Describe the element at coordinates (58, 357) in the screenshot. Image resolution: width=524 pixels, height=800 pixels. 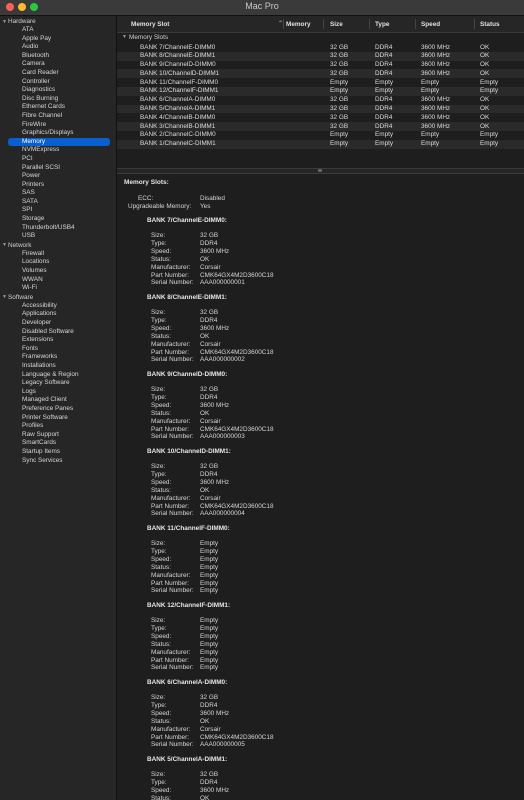
I see `sidebar-item-frameworks: Frameworks` at that location.